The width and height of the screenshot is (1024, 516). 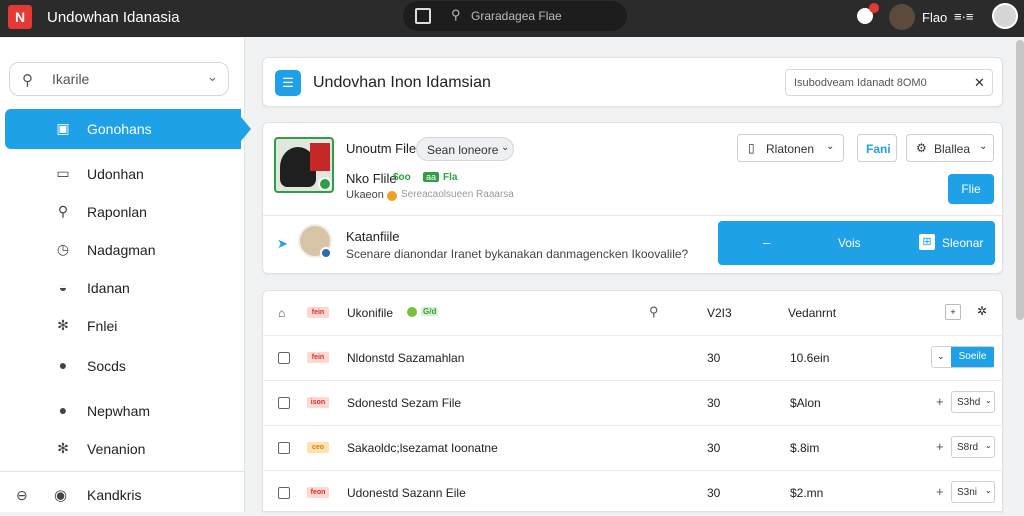 I want to click on profile-avatar, so click(x=1005, y=16).